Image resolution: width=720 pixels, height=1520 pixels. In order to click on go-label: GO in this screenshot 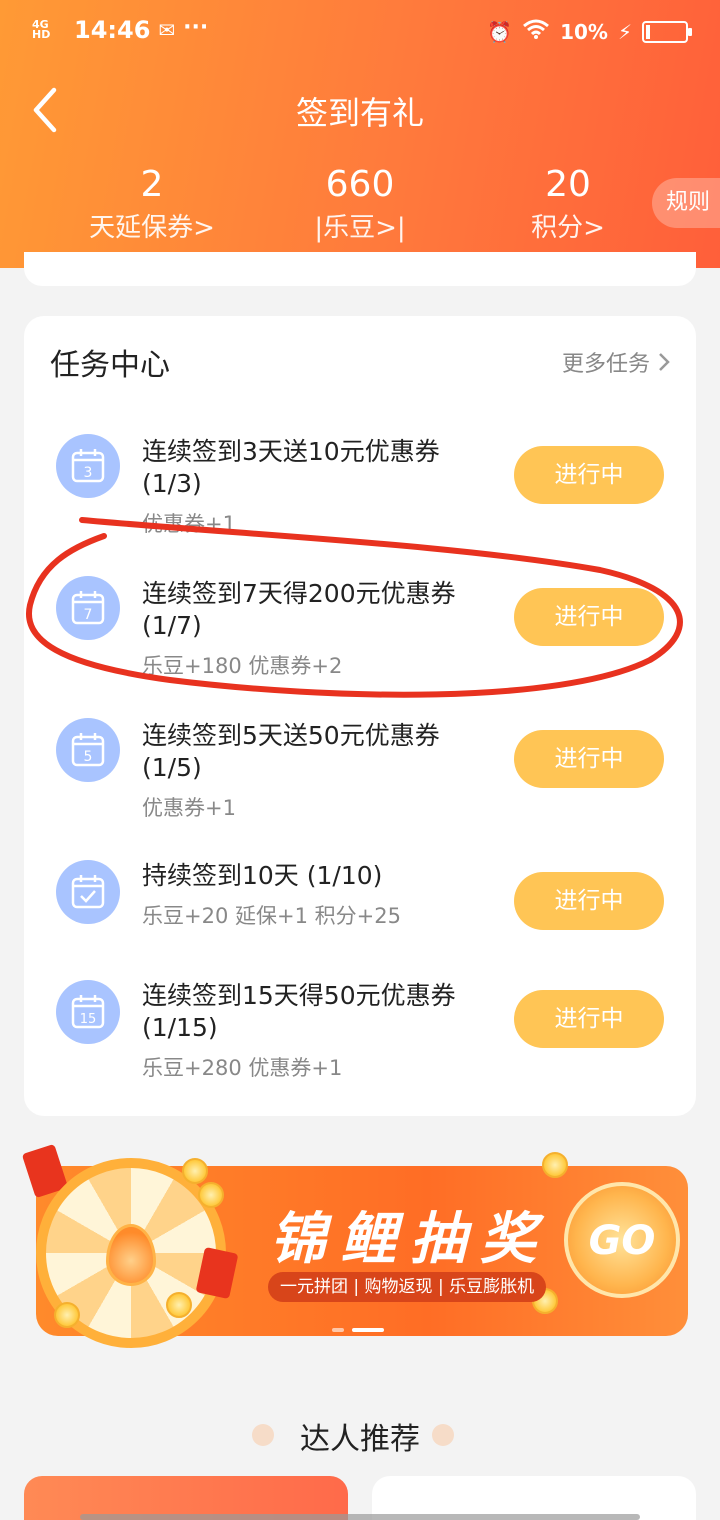, I will do `click(622, 1241)`.